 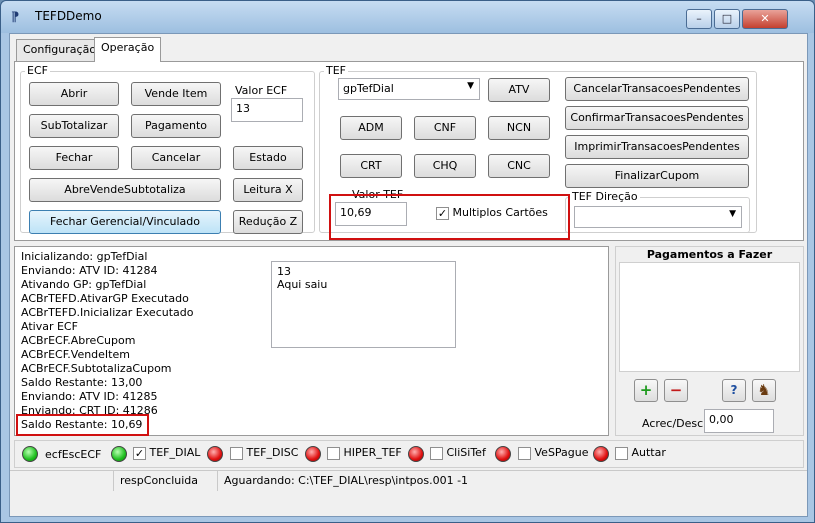 I want to click on fechar-button: Fechar, so click(x=74, y=158).